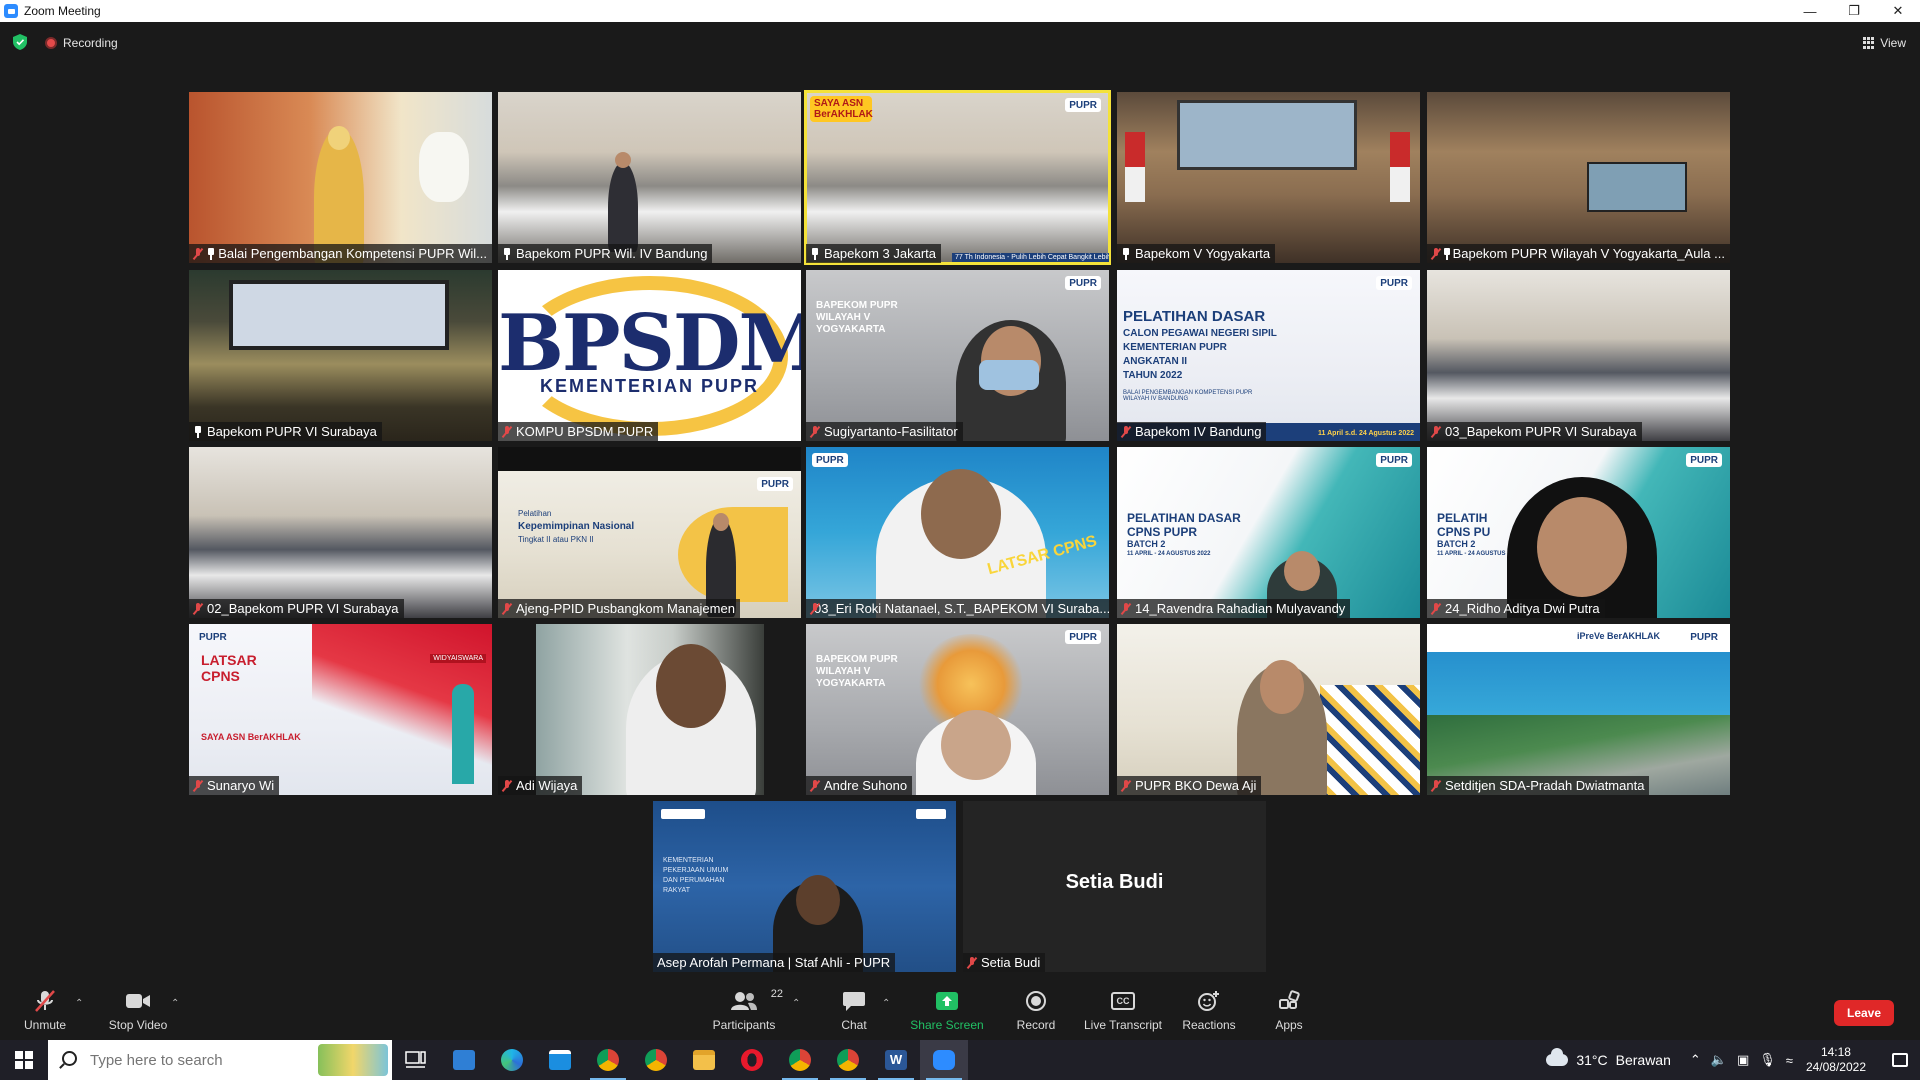 Image resolution: width=1920 pixels, height=1080 pixels. What do you see at coordinates (444, 167) in the screenshot?
I see `flower-decoration` at bounding box center [444, 167].